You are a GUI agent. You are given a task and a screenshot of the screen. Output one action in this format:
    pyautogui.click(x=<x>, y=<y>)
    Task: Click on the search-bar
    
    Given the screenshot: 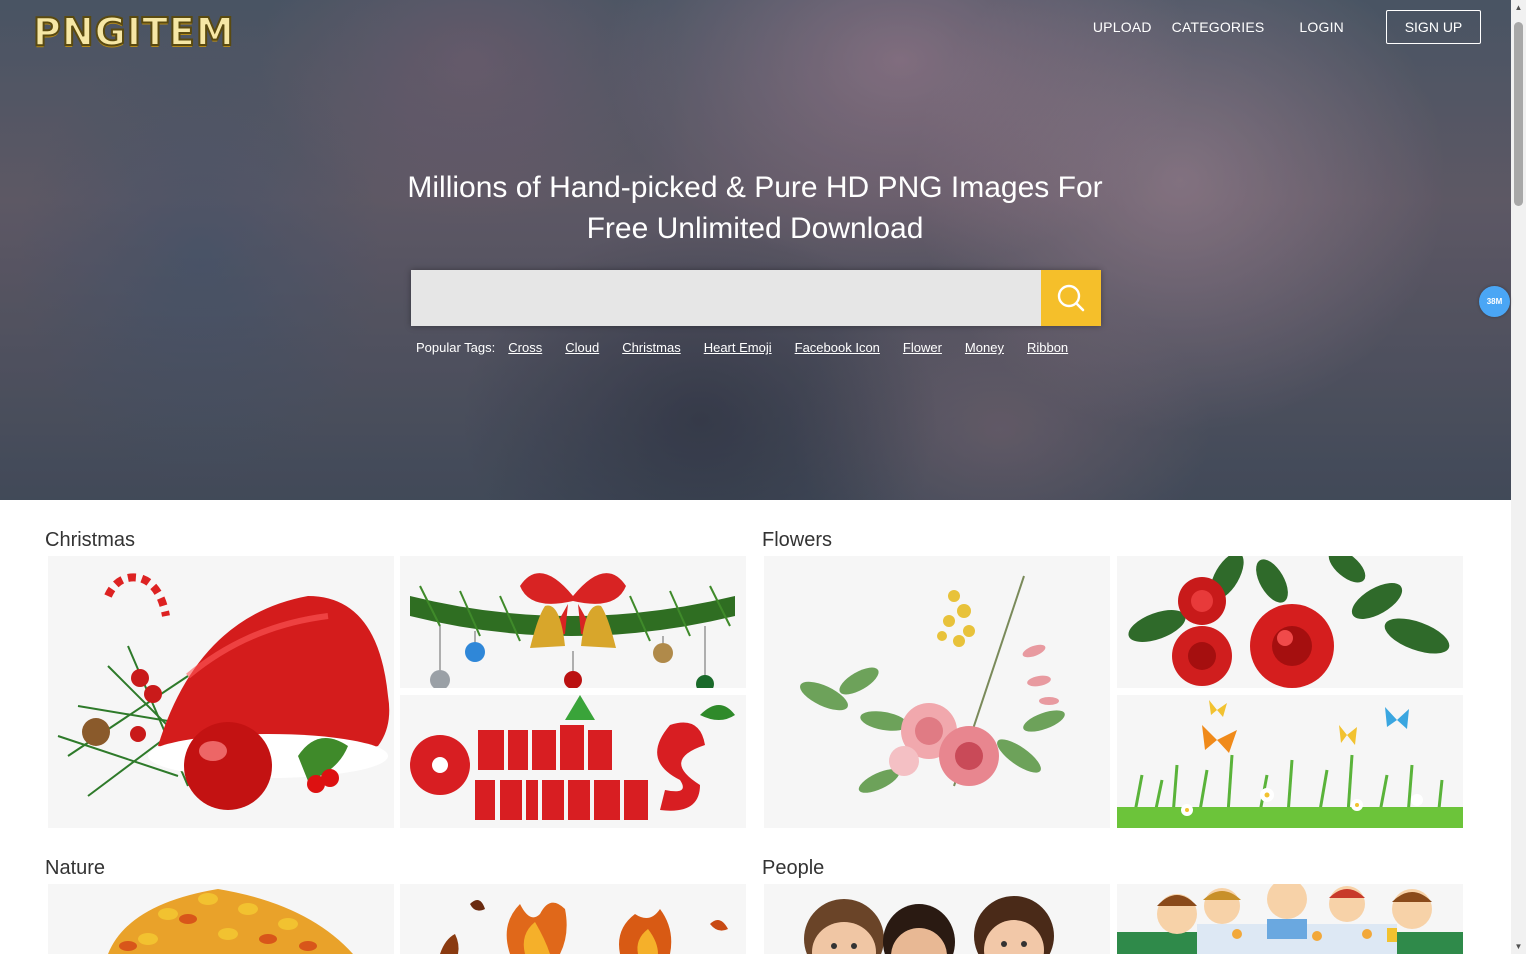 What is the action you would take?
    pyautogui.click(x=756, y=298)
    